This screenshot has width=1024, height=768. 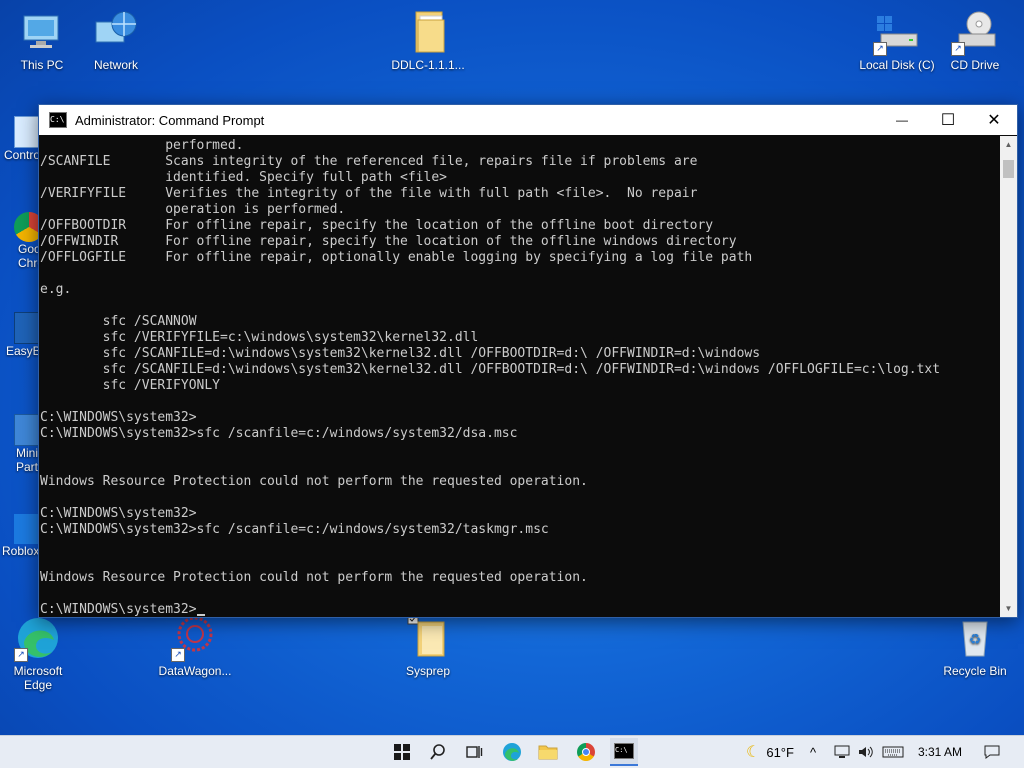 I want to click on task-view-icon, so click(x=474, y=752).